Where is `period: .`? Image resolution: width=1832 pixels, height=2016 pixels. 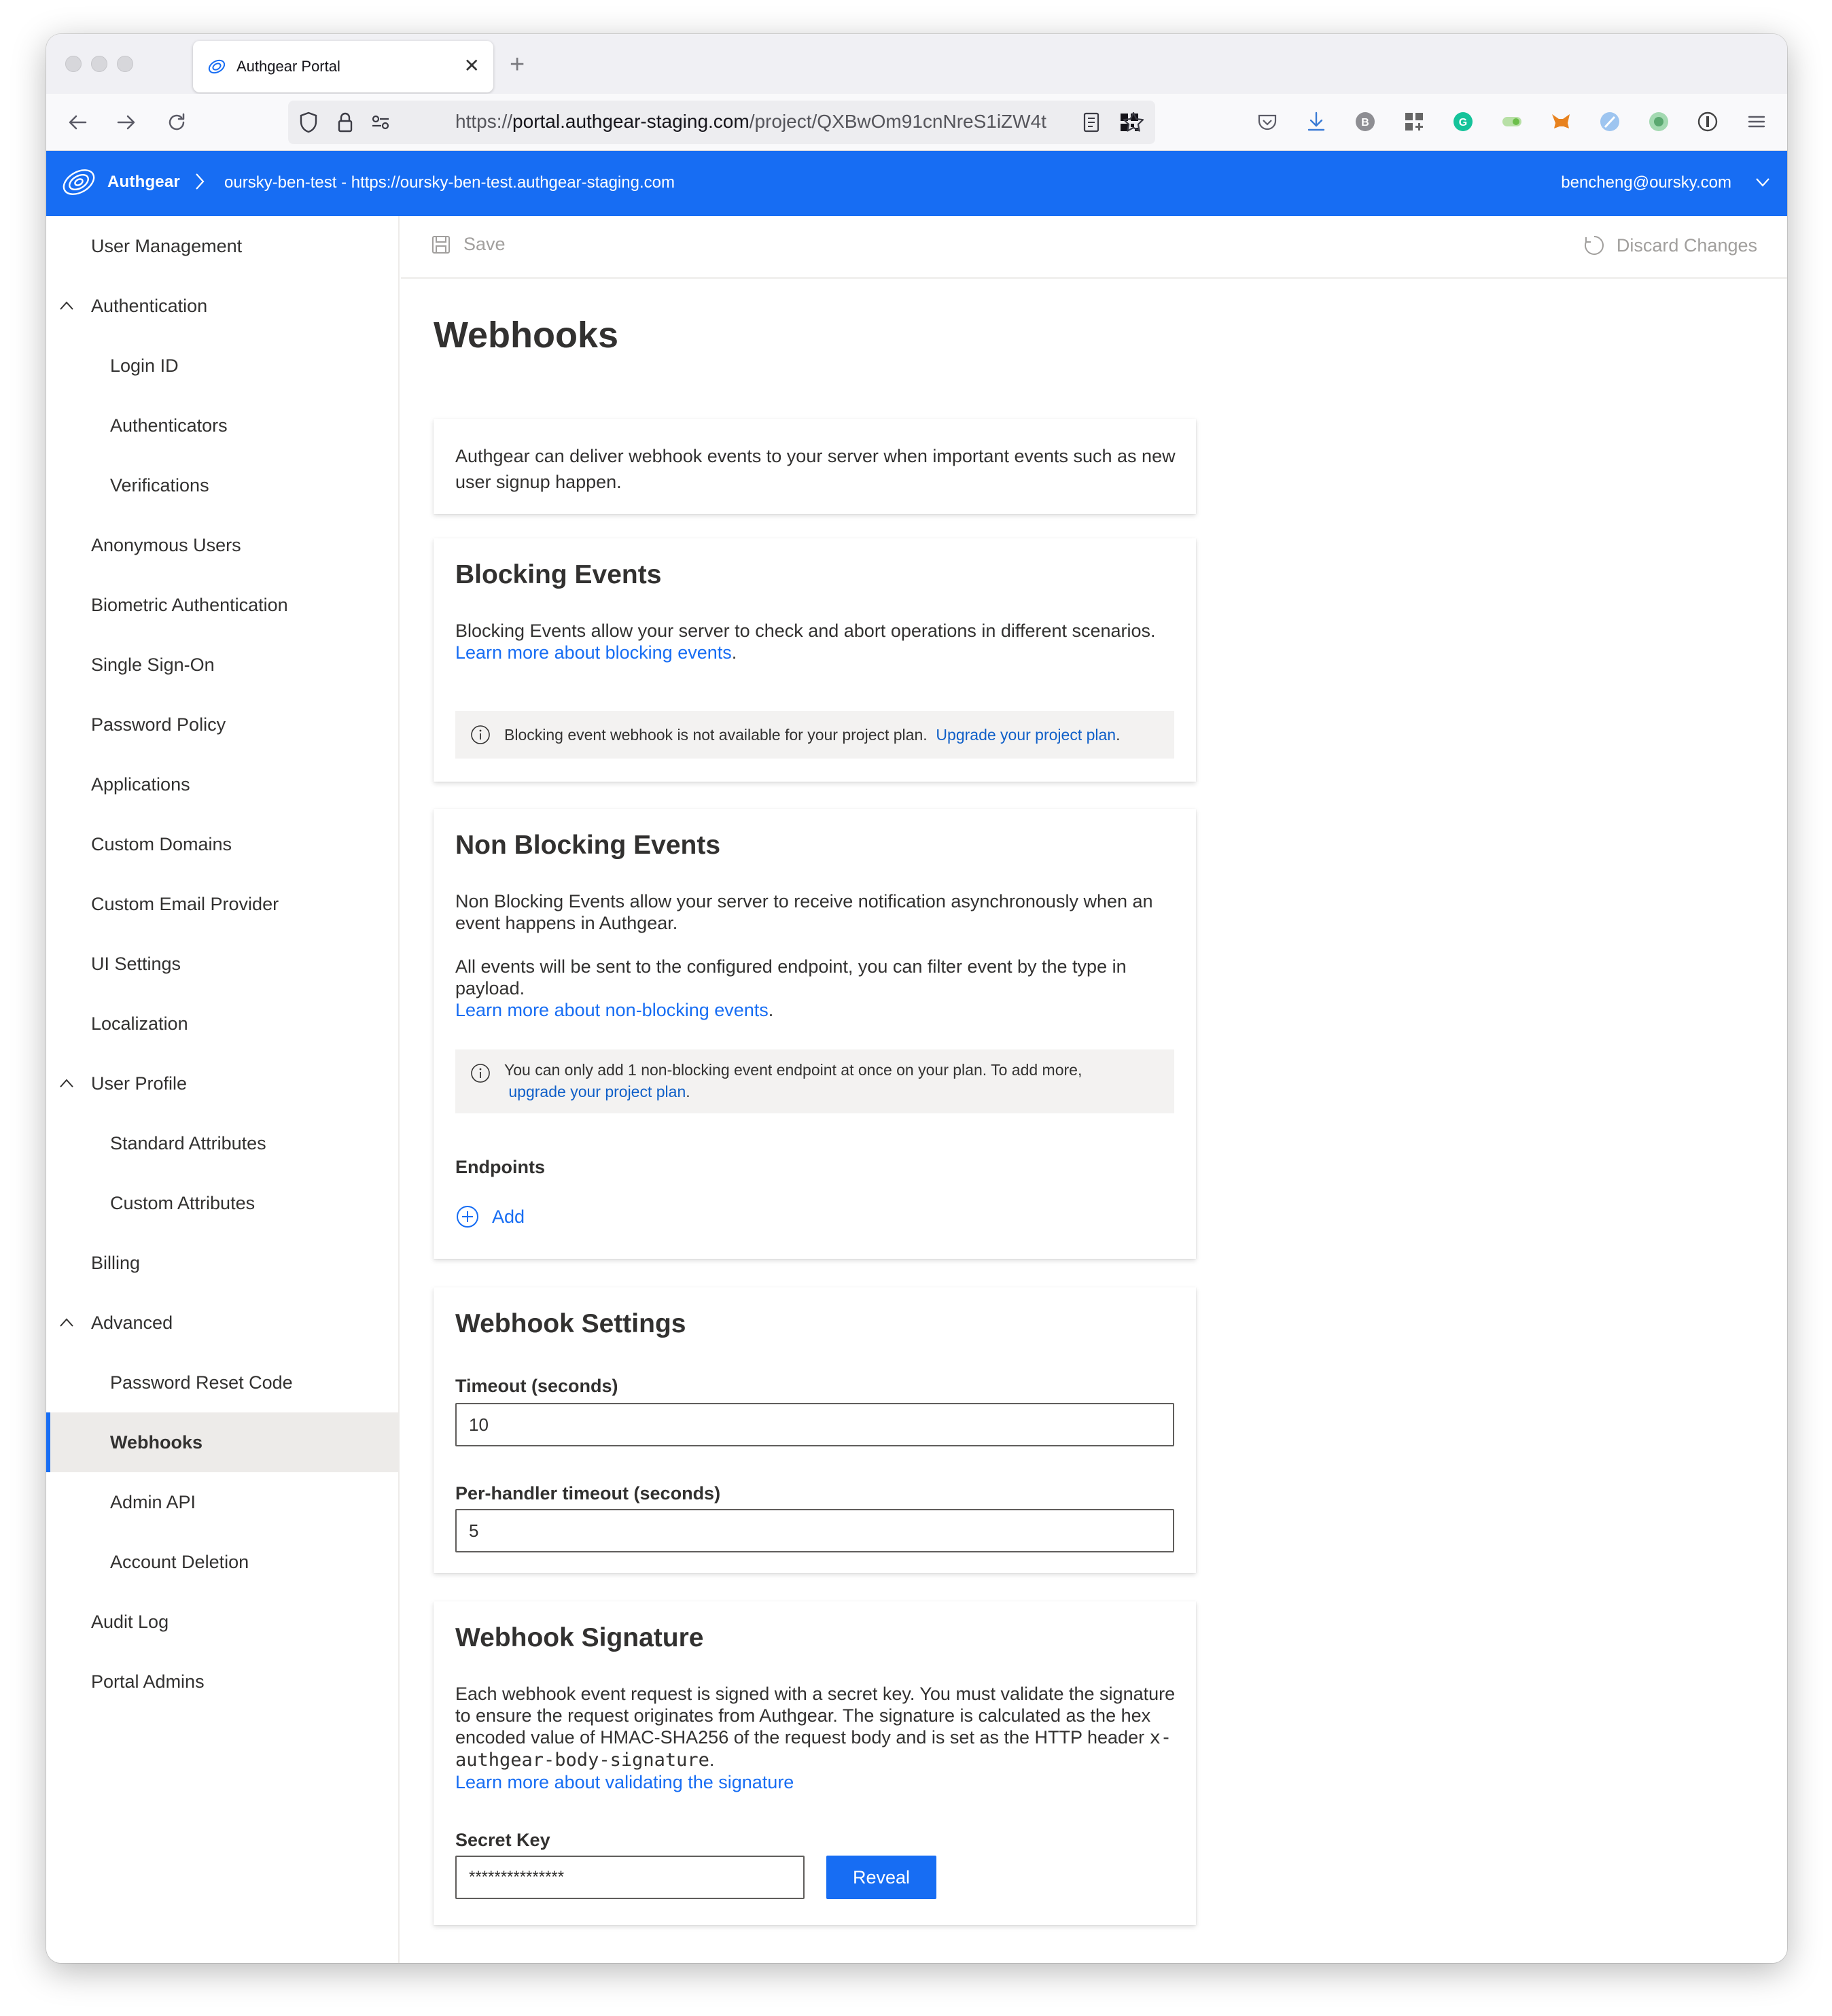 period: . is located at coordinates (688, 1091).